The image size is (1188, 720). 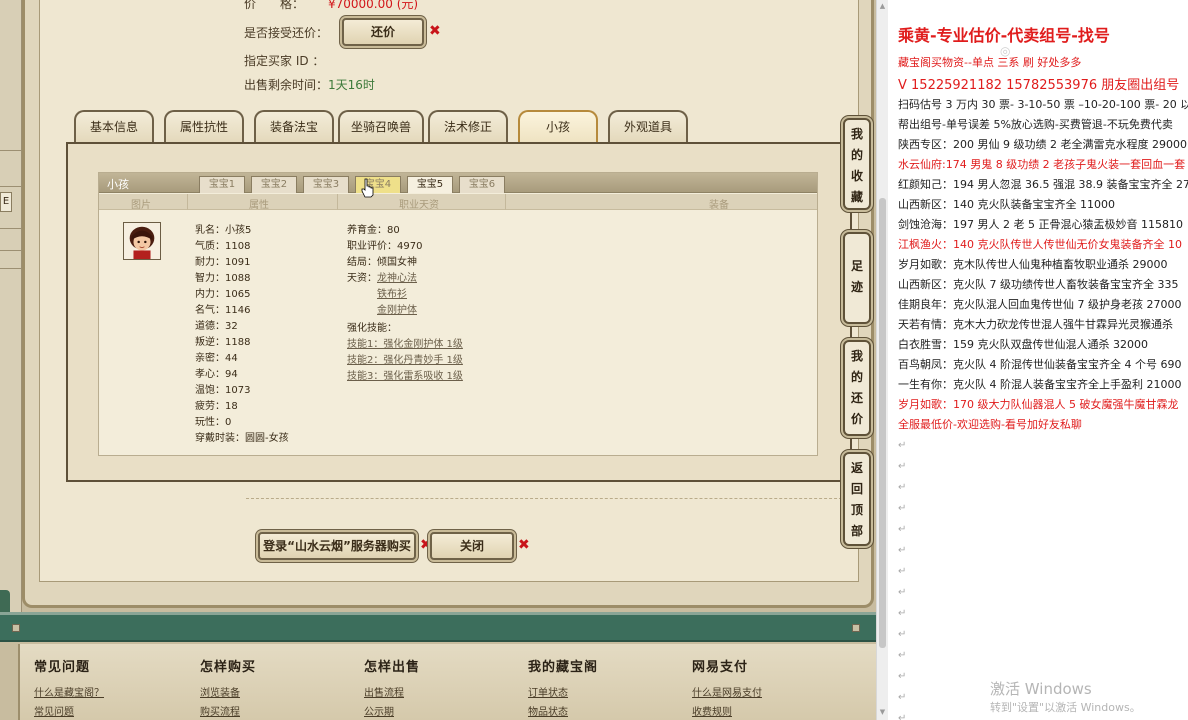 I want to click on subtab-baby-3: 宝宝3, so click(x=326, y=184).